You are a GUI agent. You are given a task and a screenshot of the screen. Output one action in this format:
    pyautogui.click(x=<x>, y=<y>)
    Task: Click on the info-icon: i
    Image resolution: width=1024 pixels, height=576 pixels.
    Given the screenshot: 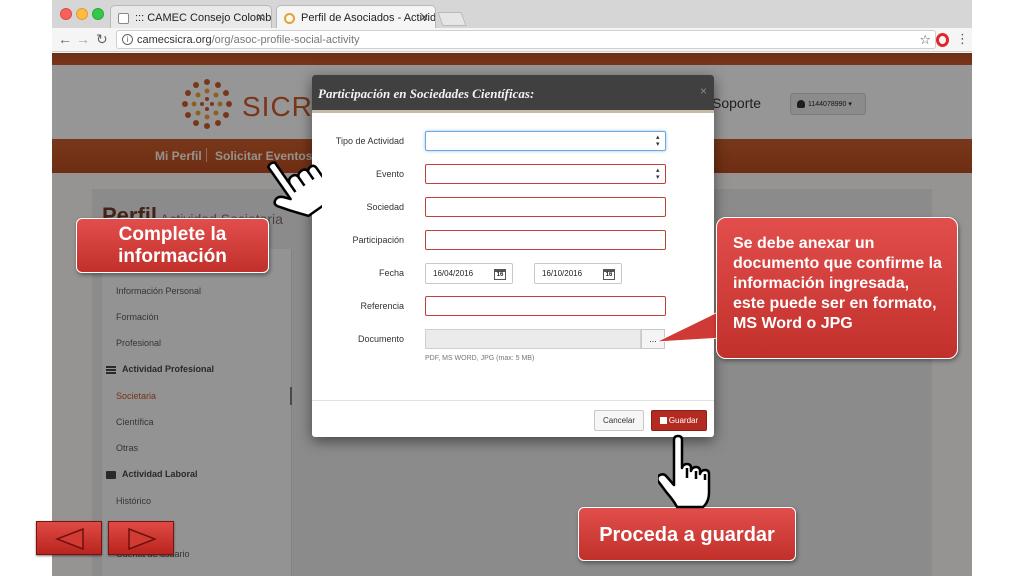 What is the action you would take?
    pyautogui.click(x=127, y=39)
    